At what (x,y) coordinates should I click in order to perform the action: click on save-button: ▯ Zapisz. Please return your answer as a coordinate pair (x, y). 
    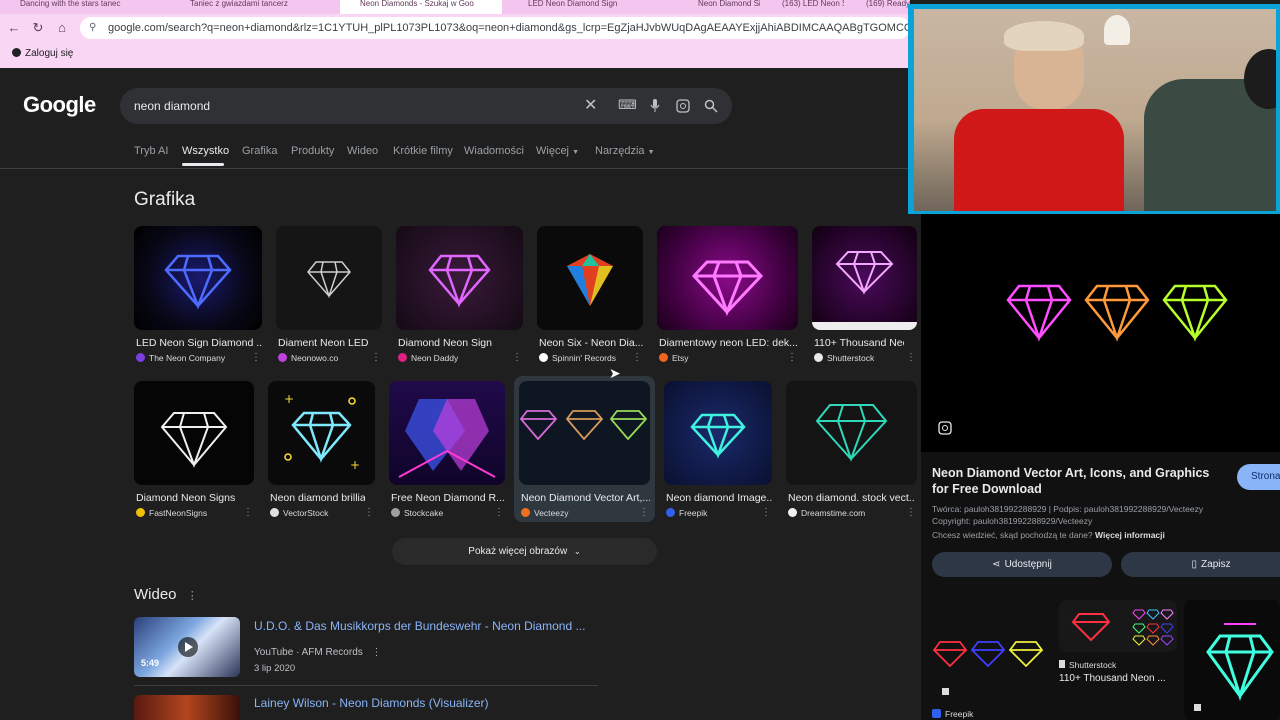
    Looking at the image, I should click on (1200, 564).